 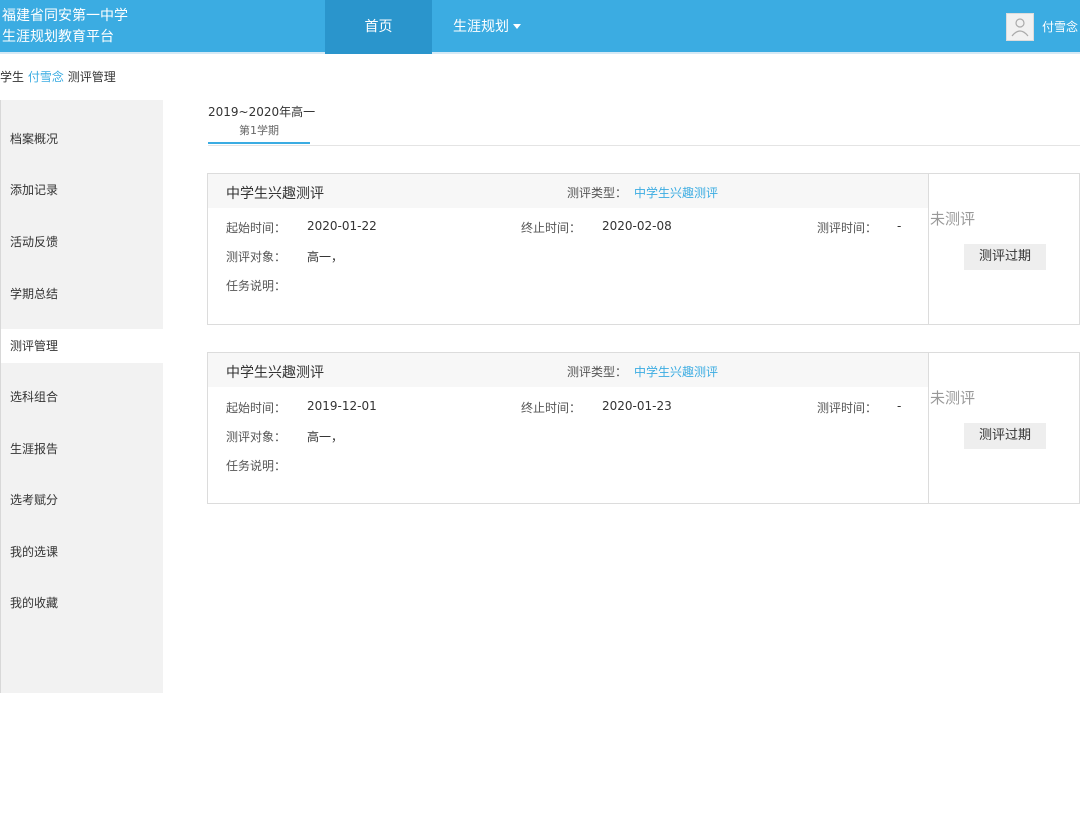 What do you see at coordinates (82, 242) in the screenshot?
I see `sidebar-item-activity-feedback: 活动反馈` at bounding box center [82, 242].